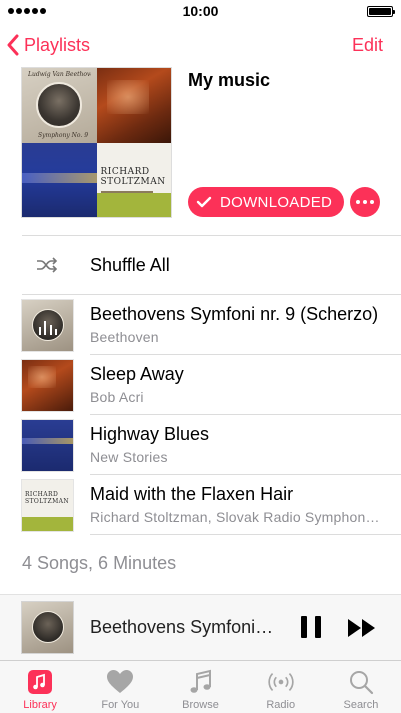  What do you see at coordinates (133, 105) in the screenshot?
I see `piano-cover-image` at bounding box center [133, 105].